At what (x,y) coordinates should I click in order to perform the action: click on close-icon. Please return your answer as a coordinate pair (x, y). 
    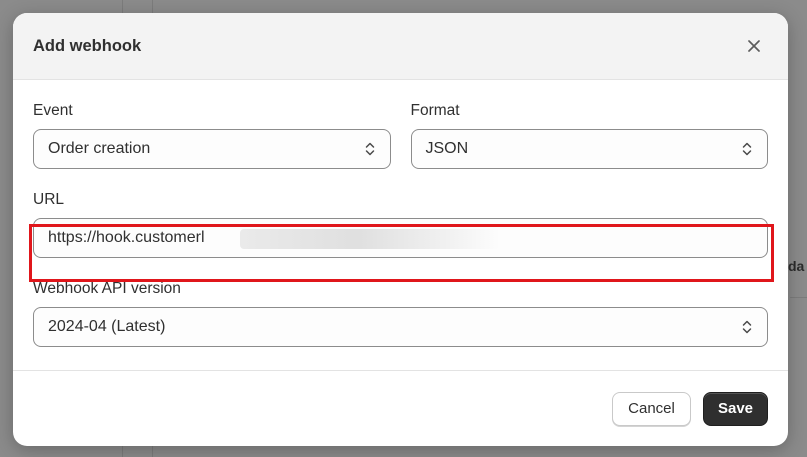
    Looking at the image, I should click on (754, 46).